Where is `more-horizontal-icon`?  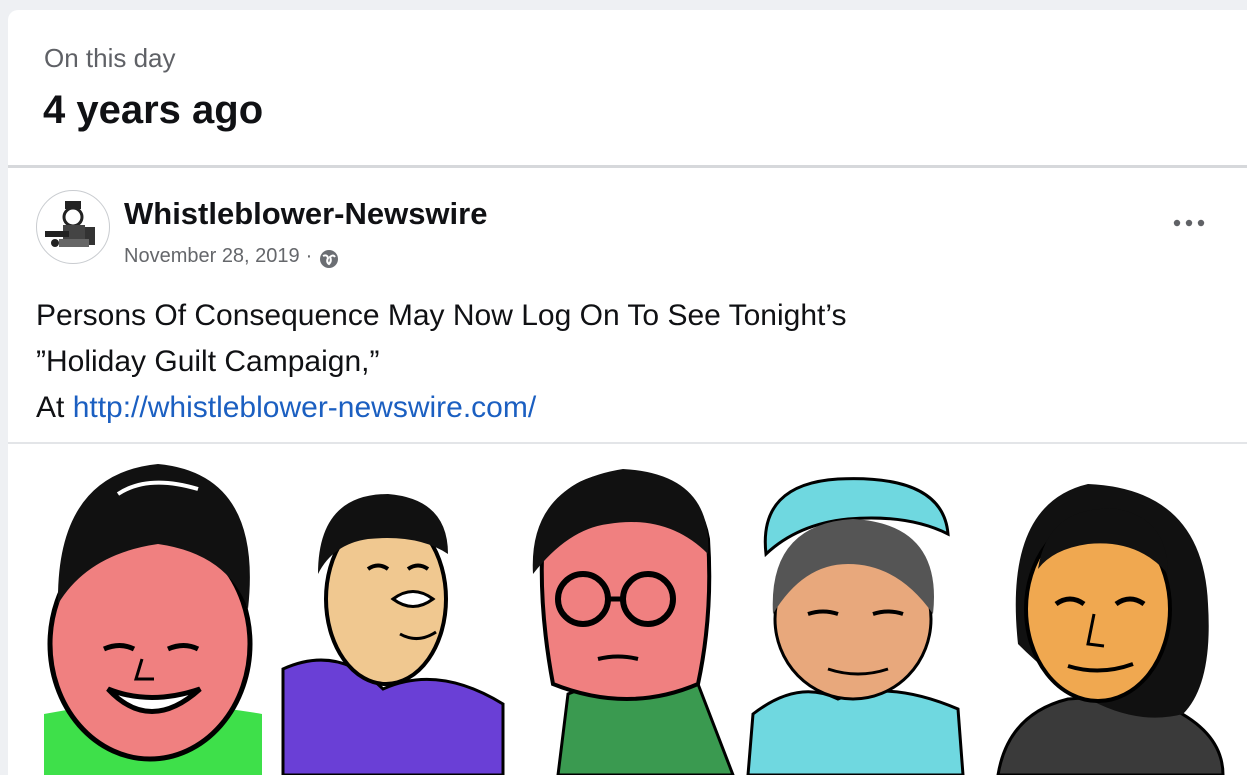
more-horizontal-icon is located at coordinates (1189, 223).